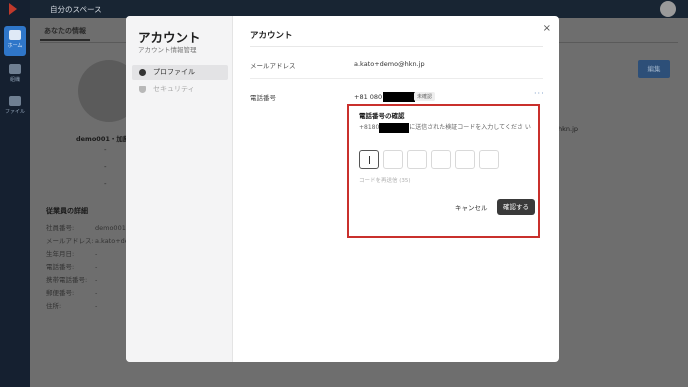  I want to click on detail-row: 社員番号: demo001, so click(87, 228).